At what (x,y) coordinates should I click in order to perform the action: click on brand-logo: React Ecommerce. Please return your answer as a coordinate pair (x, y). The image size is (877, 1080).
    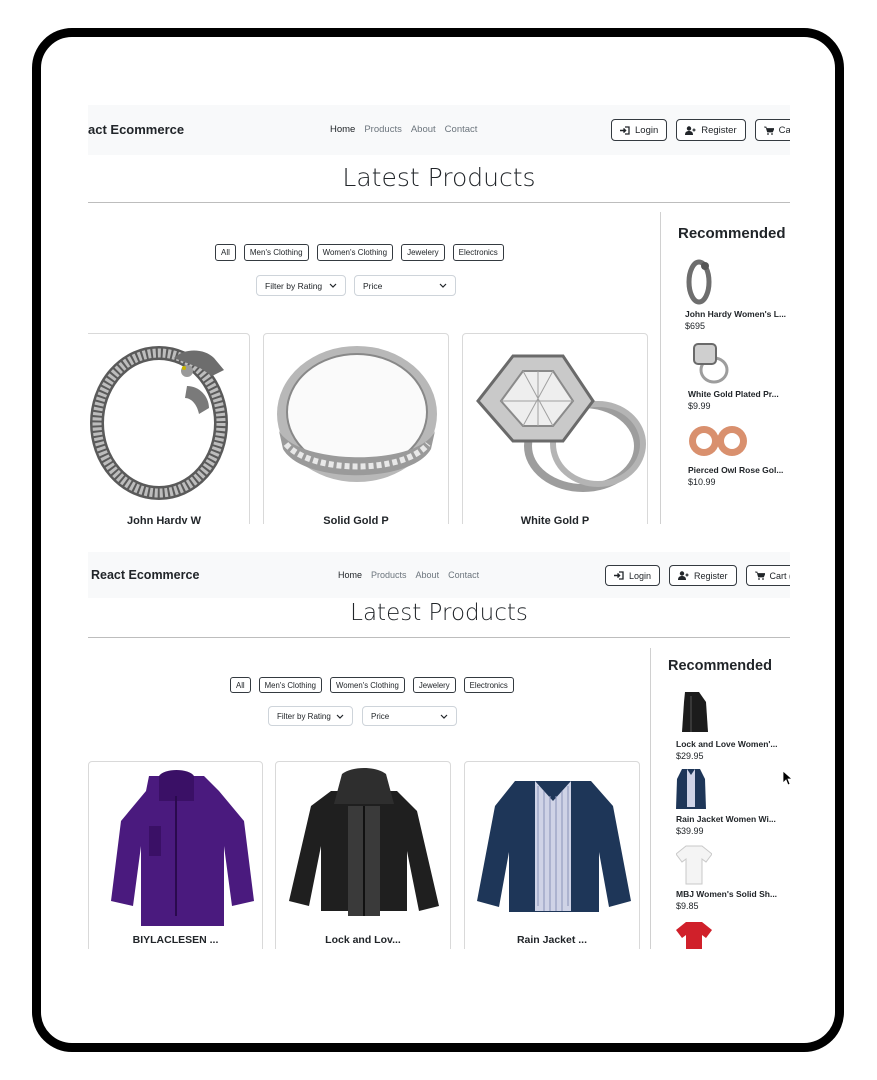
    Looking at the image, I should click on (145, 575).